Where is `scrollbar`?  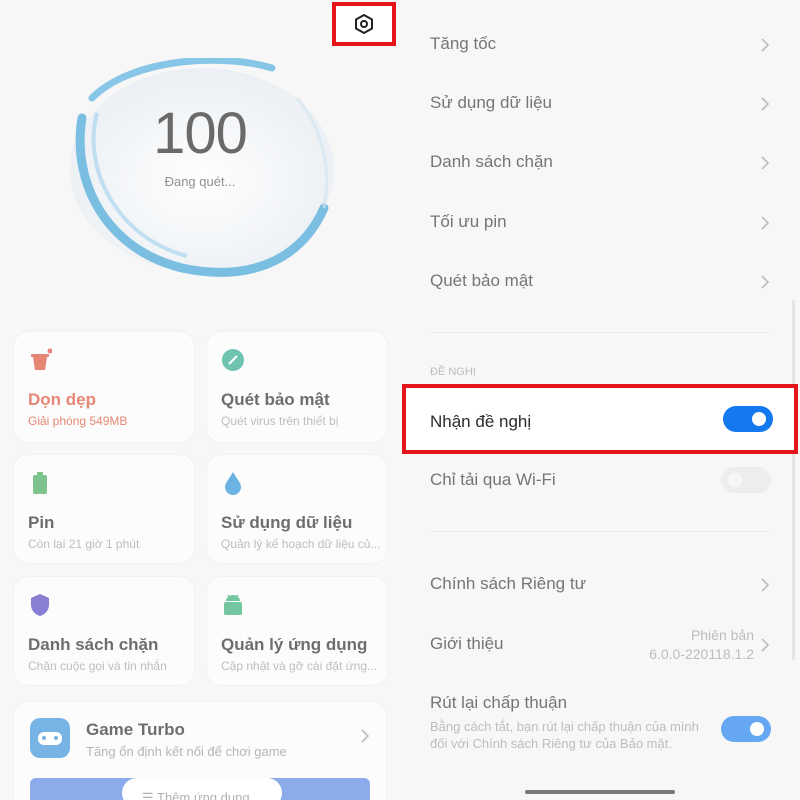 scrollbar is located at coordinates (793, 480).